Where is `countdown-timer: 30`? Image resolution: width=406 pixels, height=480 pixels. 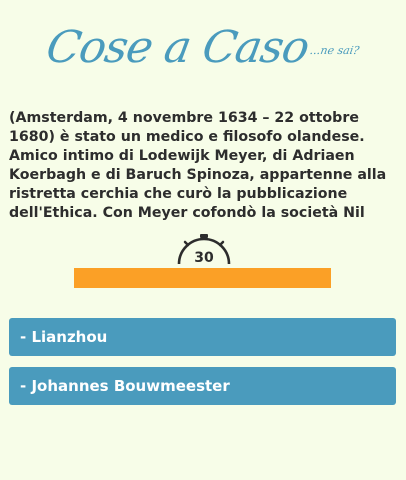 countdown-timer: 30 is located at coordinates (204, 250).